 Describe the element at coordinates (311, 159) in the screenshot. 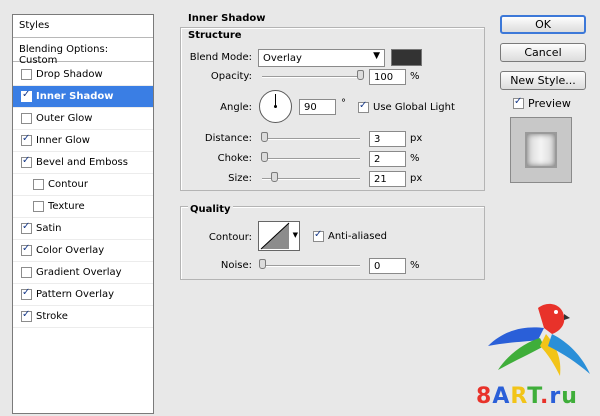

I see `choke-slider-track` at that location.